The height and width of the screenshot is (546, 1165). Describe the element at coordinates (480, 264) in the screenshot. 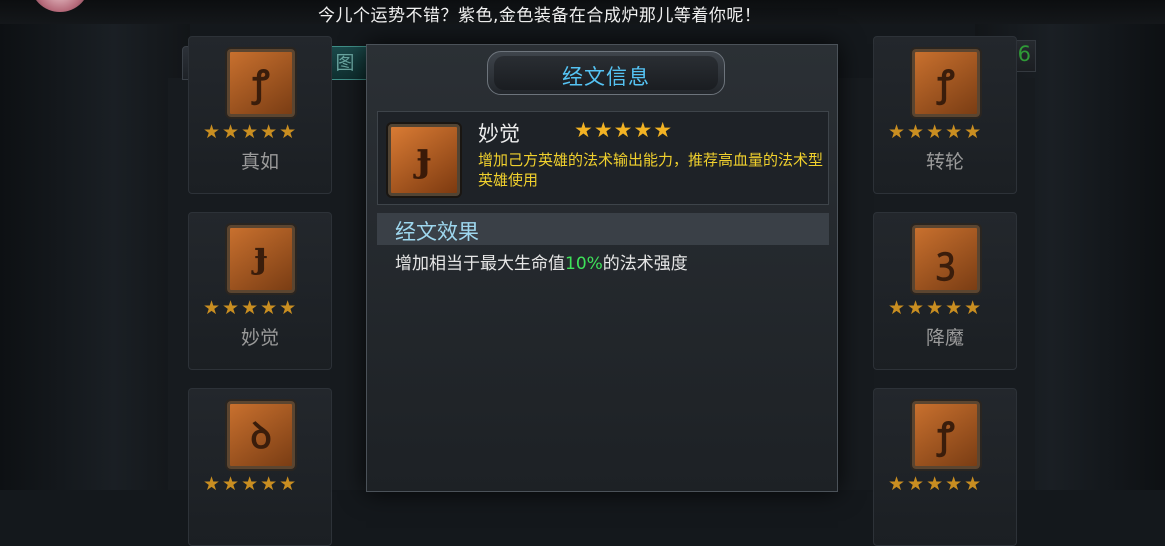

I see `effect-prefix: 增加相当于最大生命值` at that location.